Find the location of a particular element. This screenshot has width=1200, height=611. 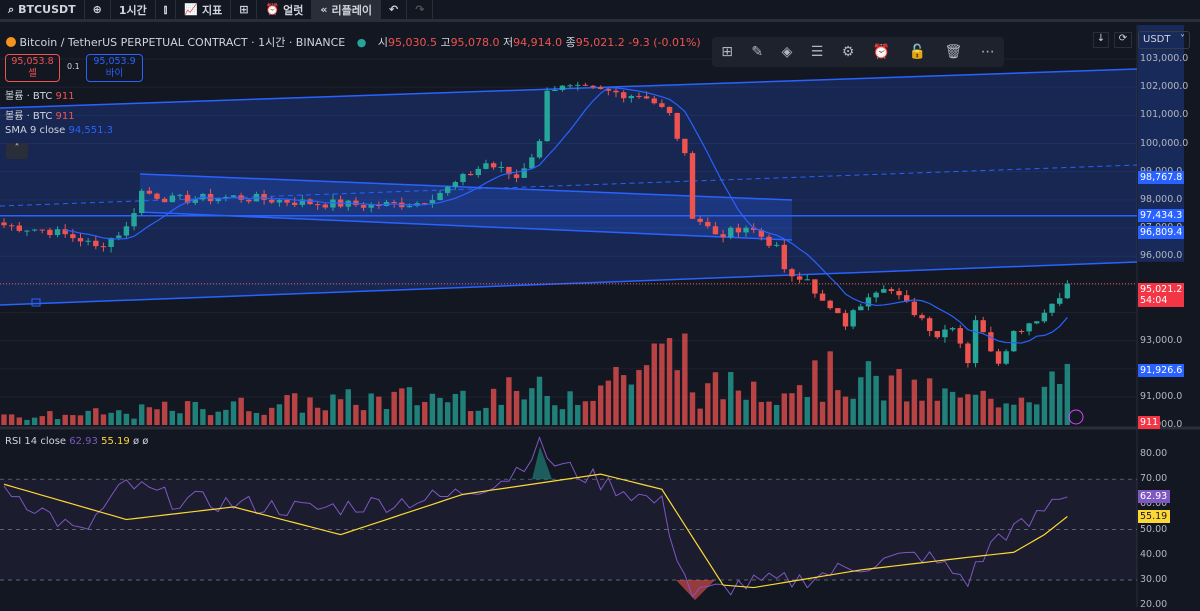

plus-circle-icon: ⊕ is located at coordinates (97, 9).